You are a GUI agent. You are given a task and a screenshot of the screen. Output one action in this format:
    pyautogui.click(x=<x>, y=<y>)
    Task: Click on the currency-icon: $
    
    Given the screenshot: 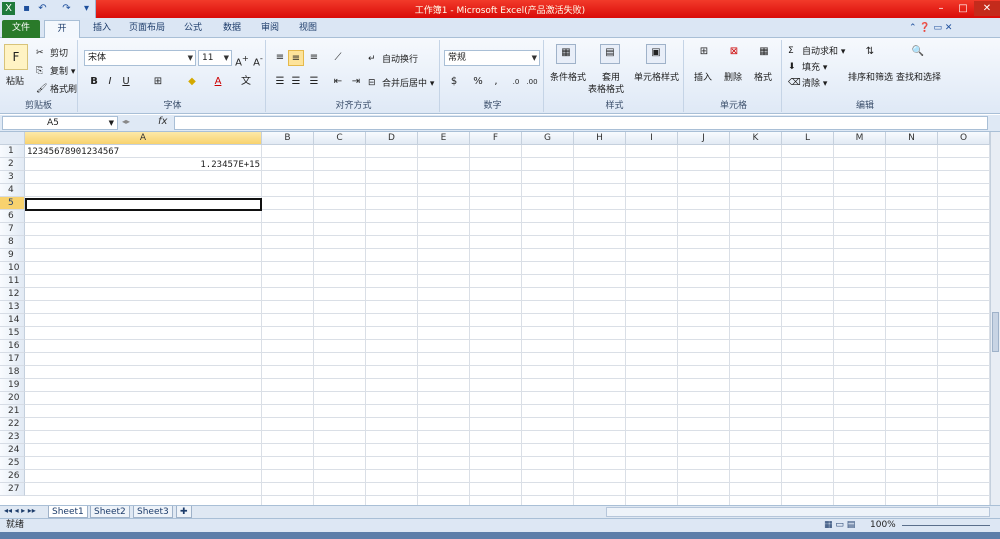 What is the action you would take?
    pyautogui.click(x=454, y=82)
    